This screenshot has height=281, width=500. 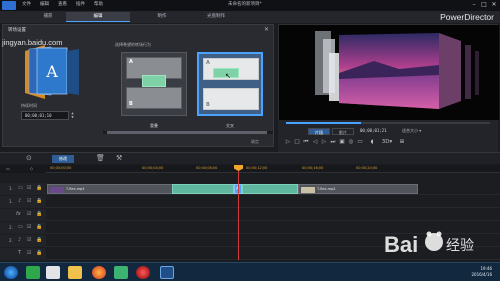 I want to click on tab-edit: 编辑, so click(x=98, y=17).